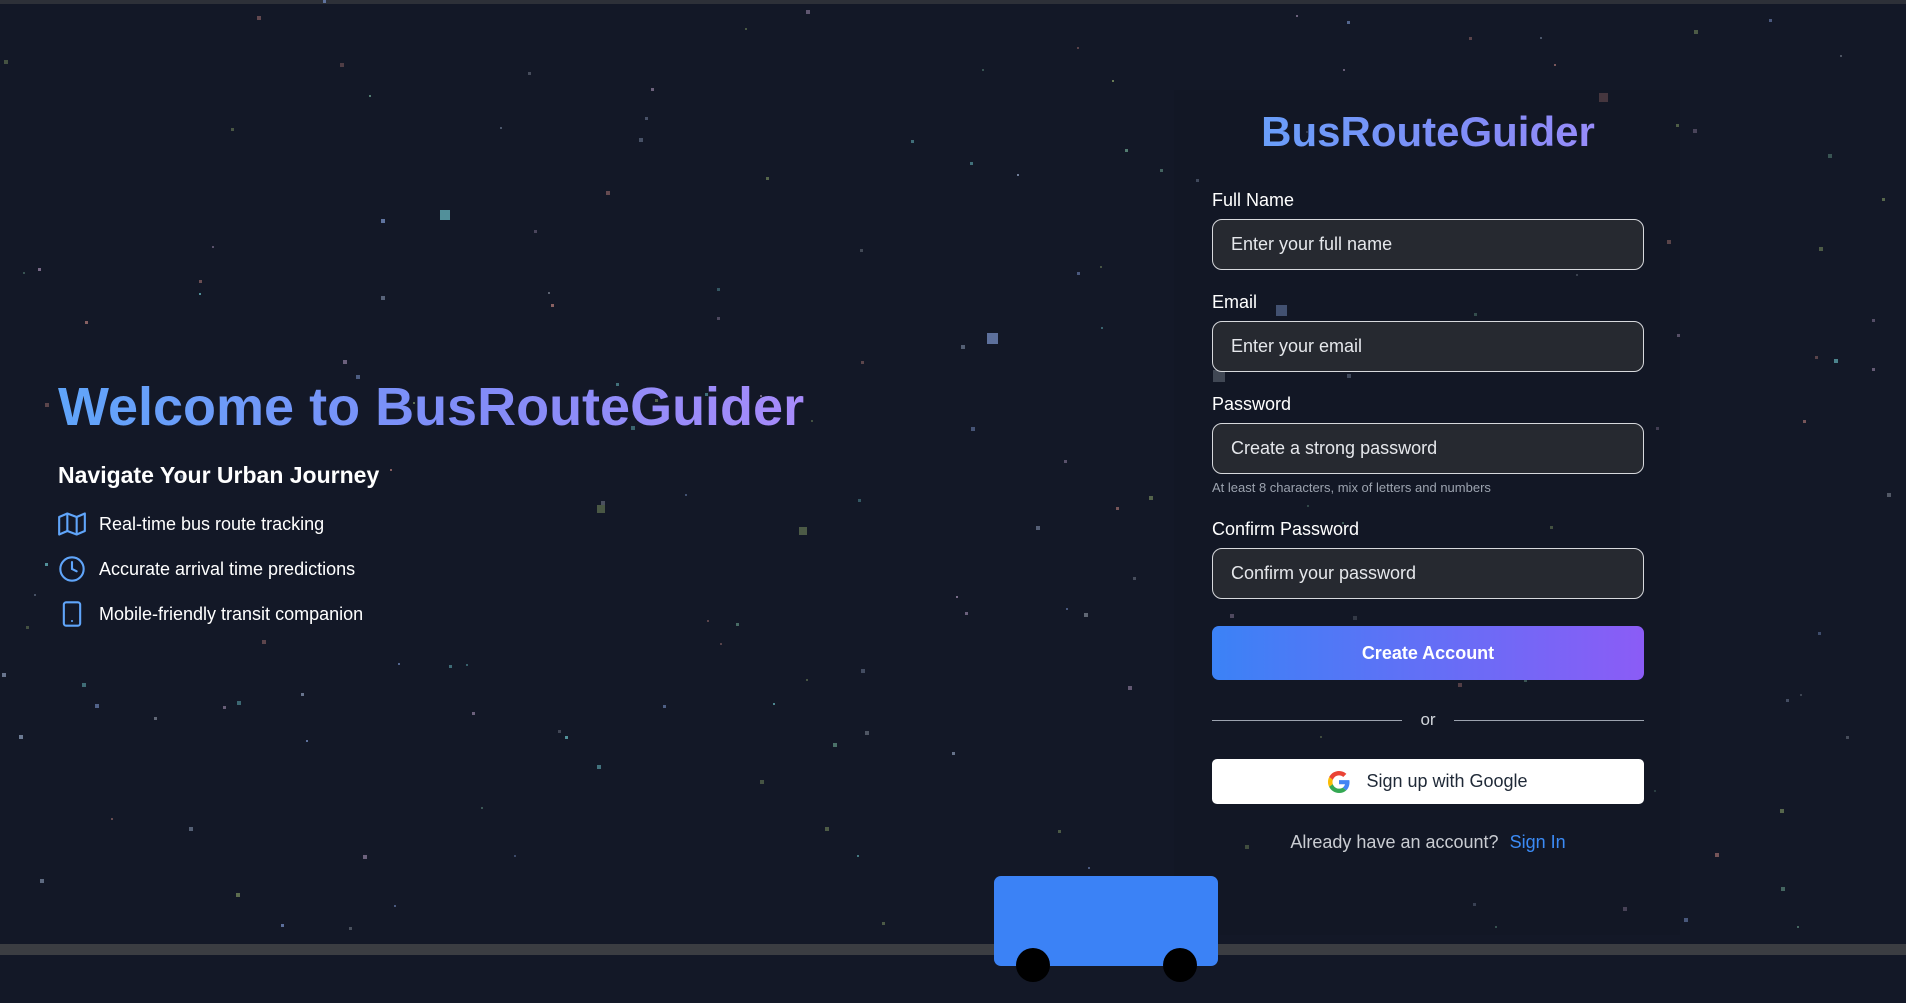 The width and height of the screenshot is (1906, 1003). I want to click on feature-text: Accurate arrival time predictions, so click(227, 568).